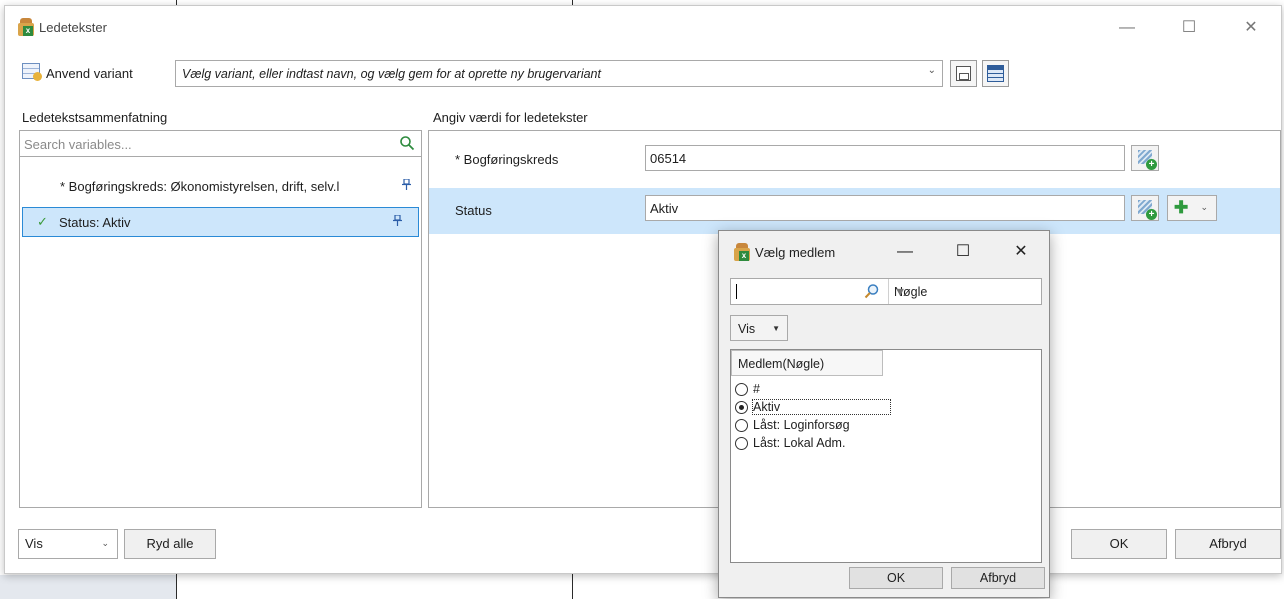  What do you see at coordinates (170, 544) in the screenshot?
I see `clear-all-button: Ryd alle` at bounding box center [170, 544].